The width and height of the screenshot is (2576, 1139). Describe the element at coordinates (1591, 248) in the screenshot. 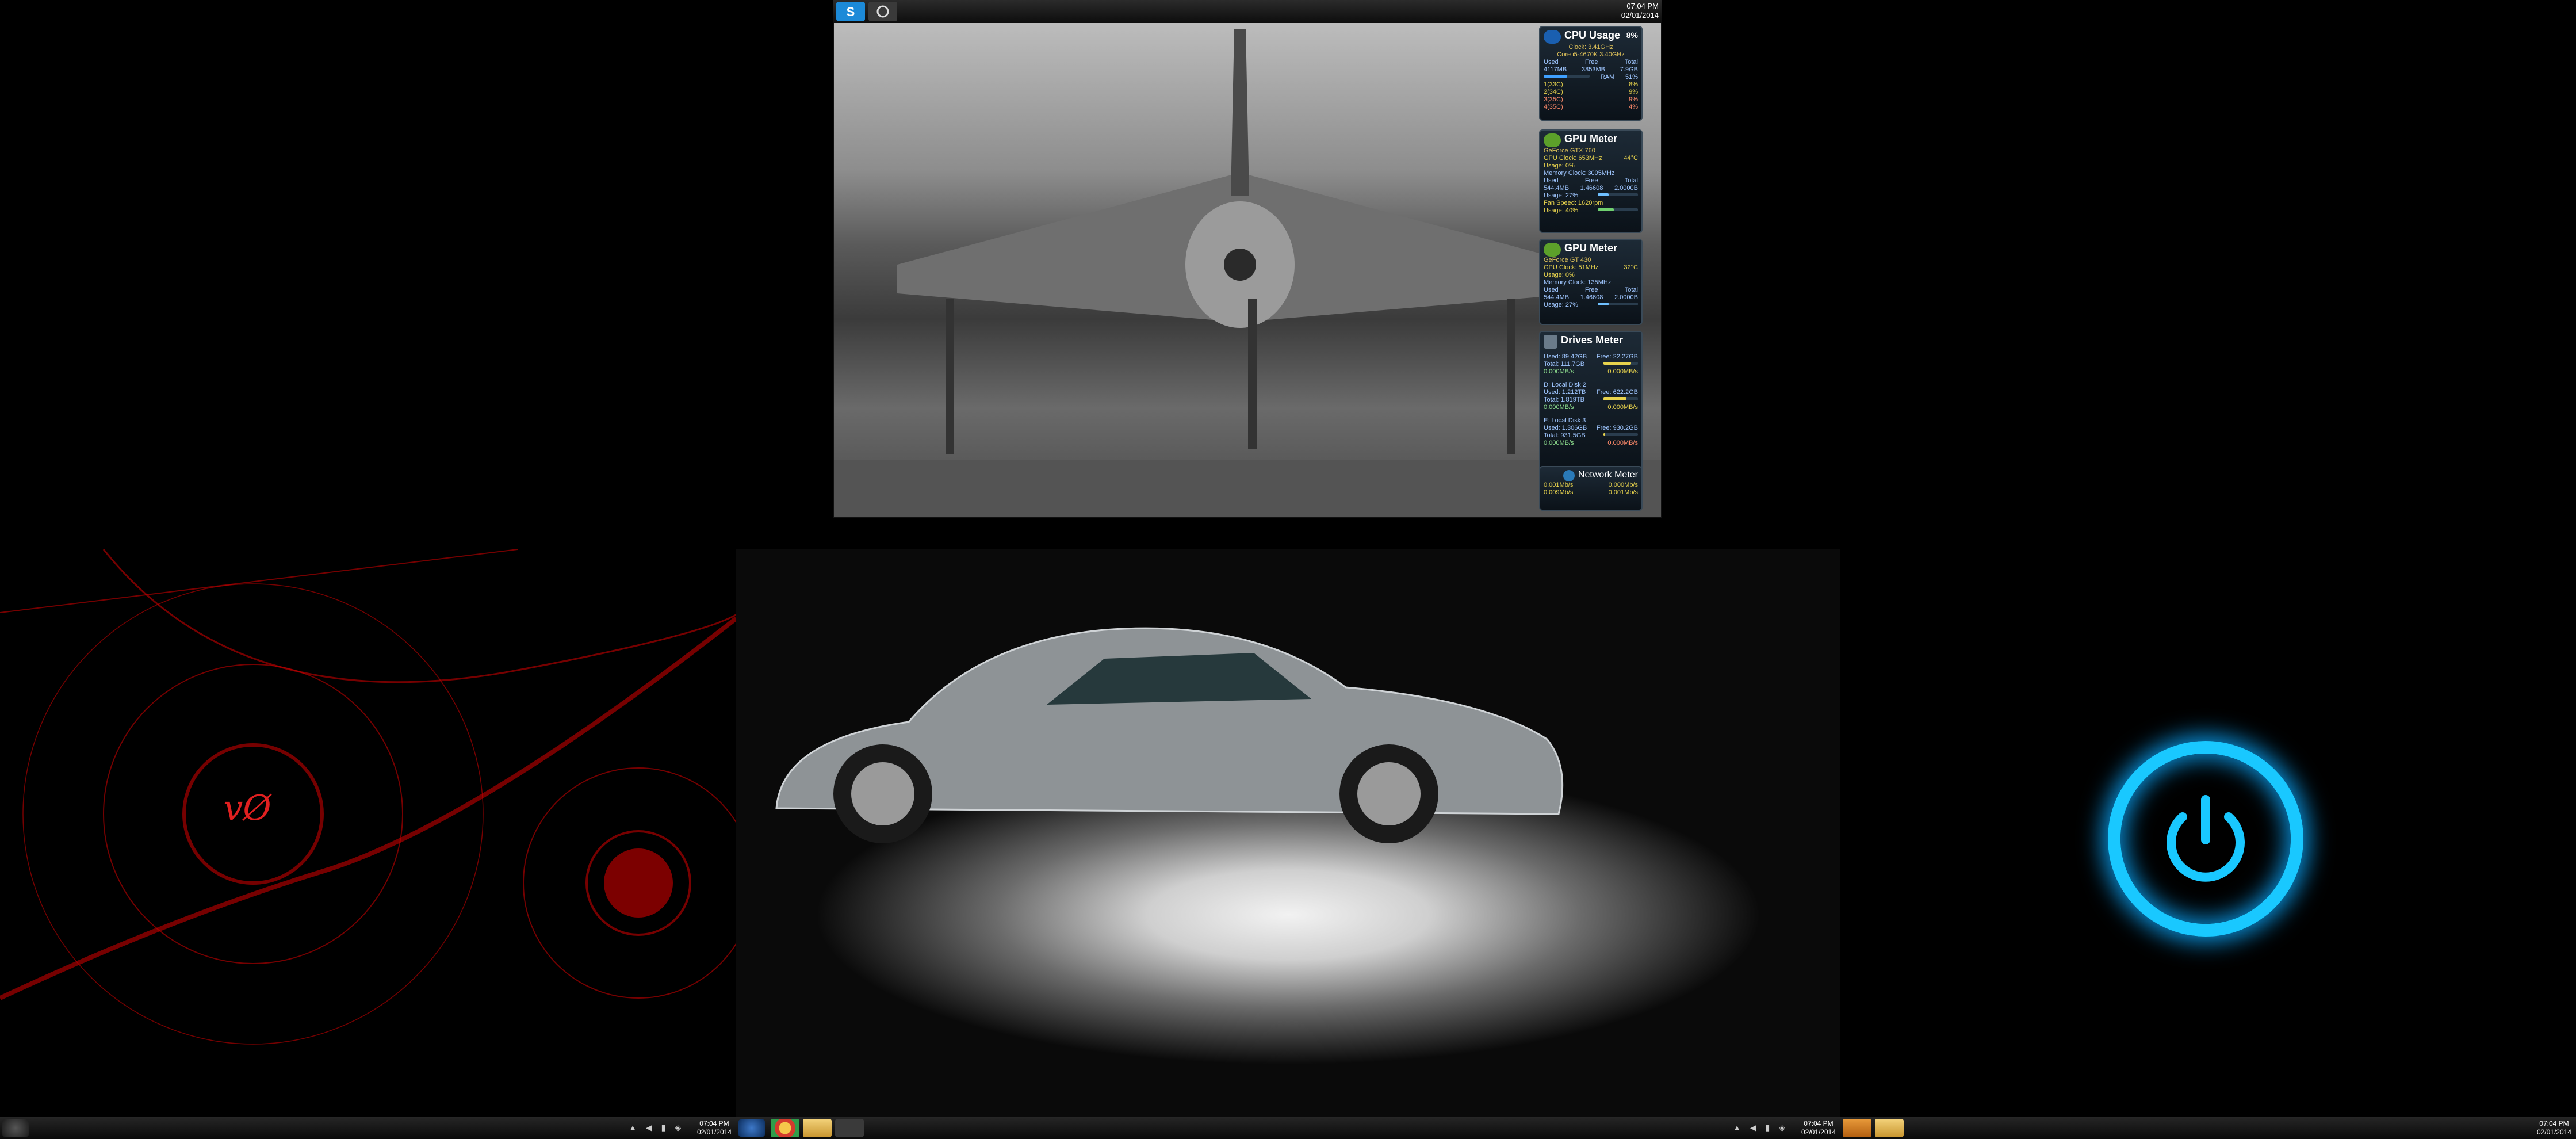

I see `gpu2-title: GPU Meter` at that location.